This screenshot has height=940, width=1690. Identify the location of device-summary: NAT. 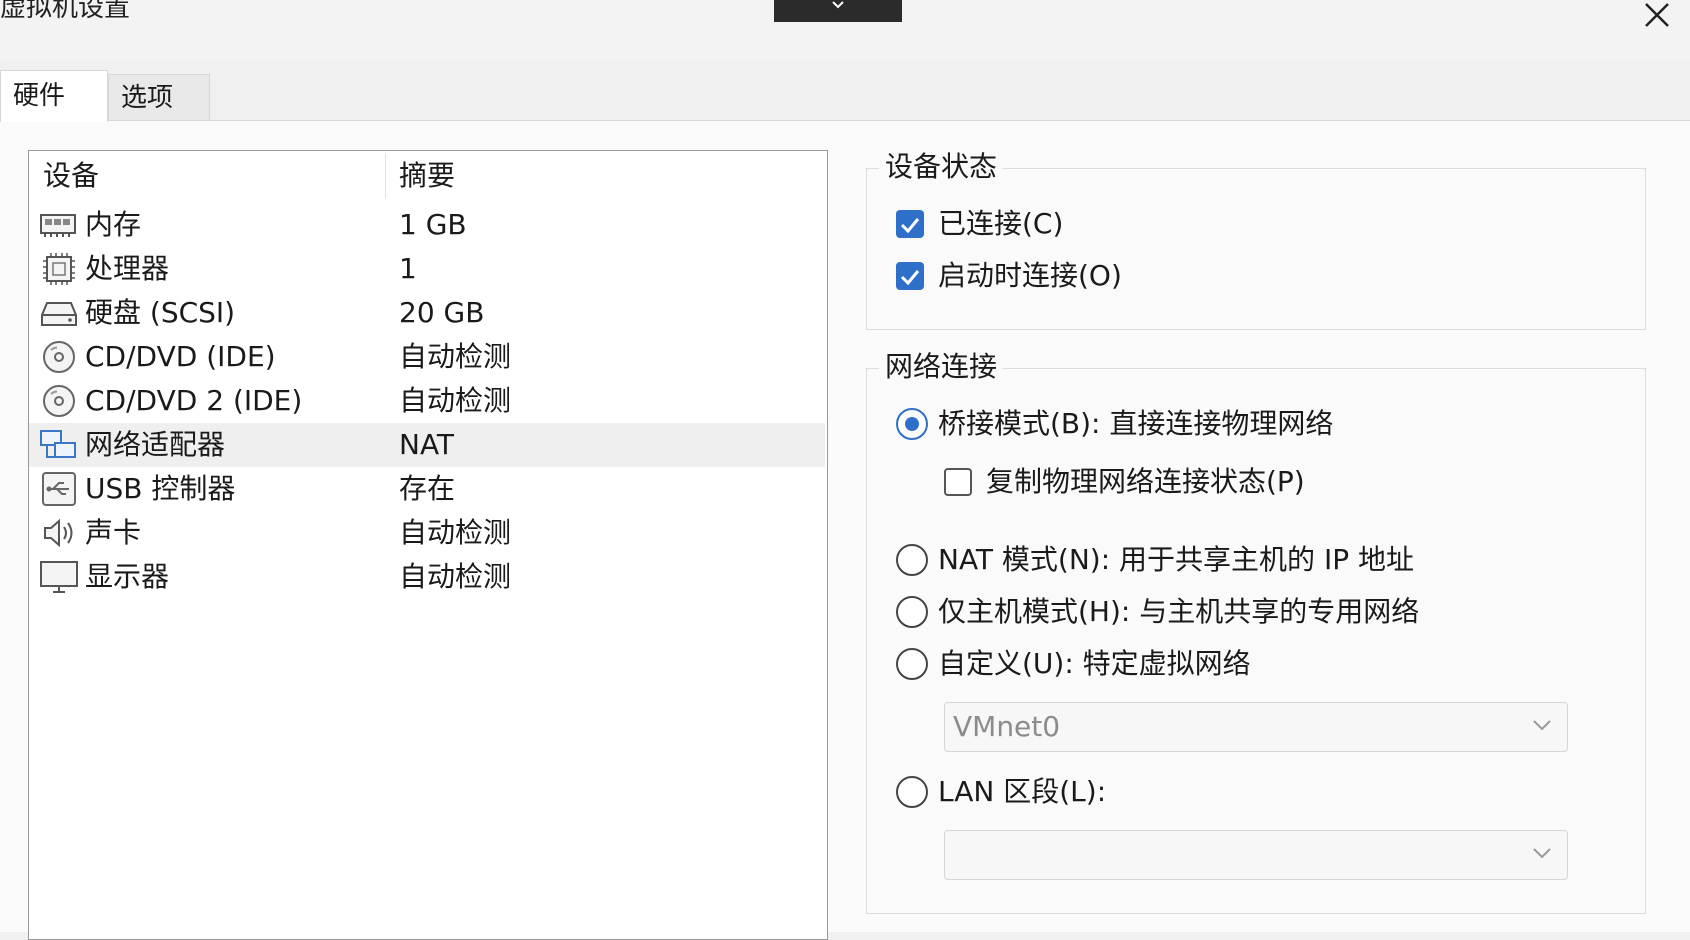
(427, 444).